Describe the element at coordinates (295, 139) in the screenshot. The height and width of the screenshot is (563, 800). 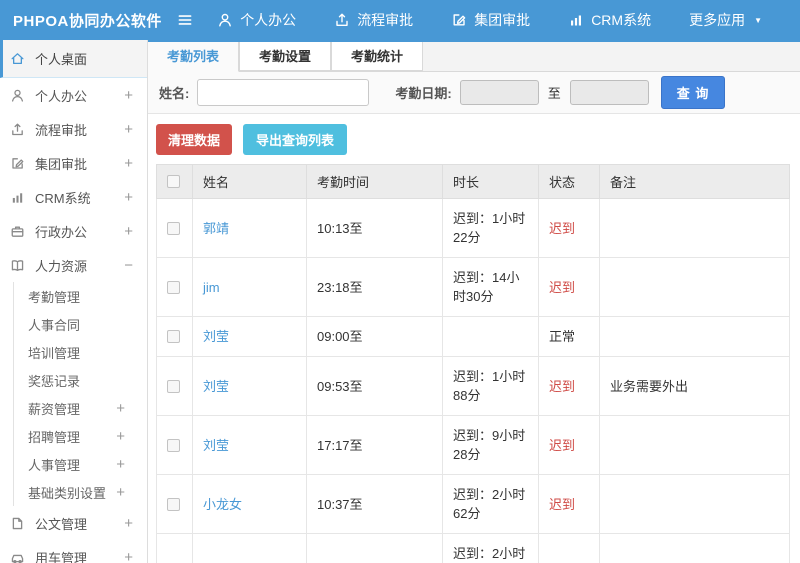
I see `export-list-button: 导出查询列表` at that location.